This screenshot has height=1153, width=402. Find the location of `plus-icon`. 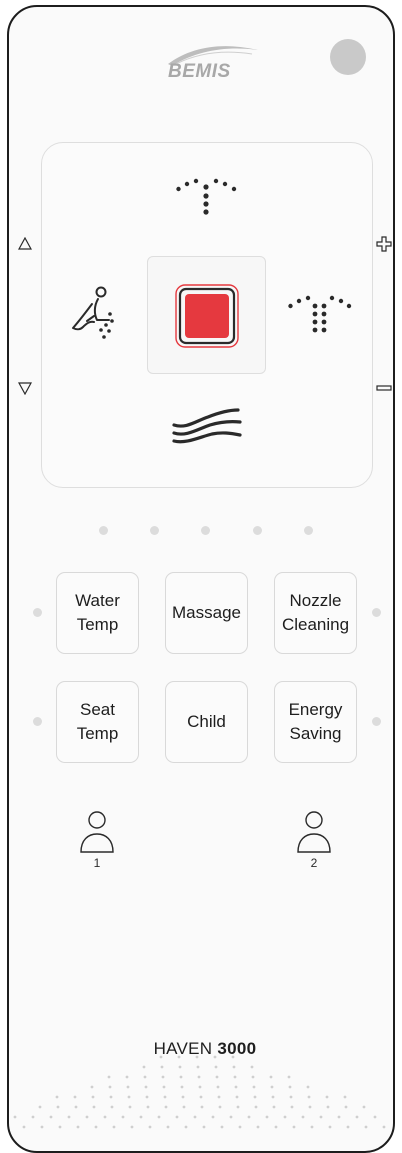

plus-icon is located at coordinates (384, 244).